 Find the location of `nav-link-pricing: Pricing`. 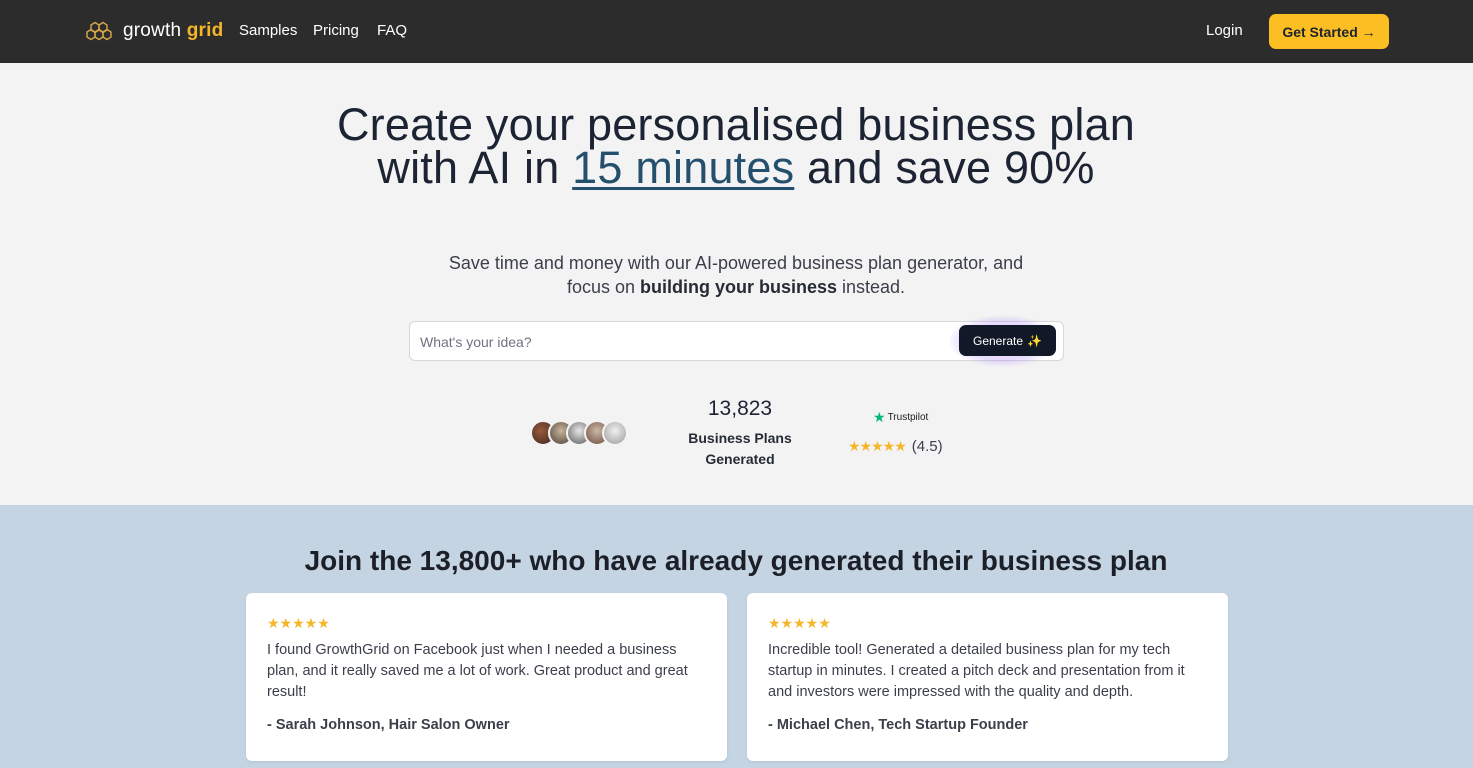

nav-link-pricing: Pricing is located at coordinates (336, 30).